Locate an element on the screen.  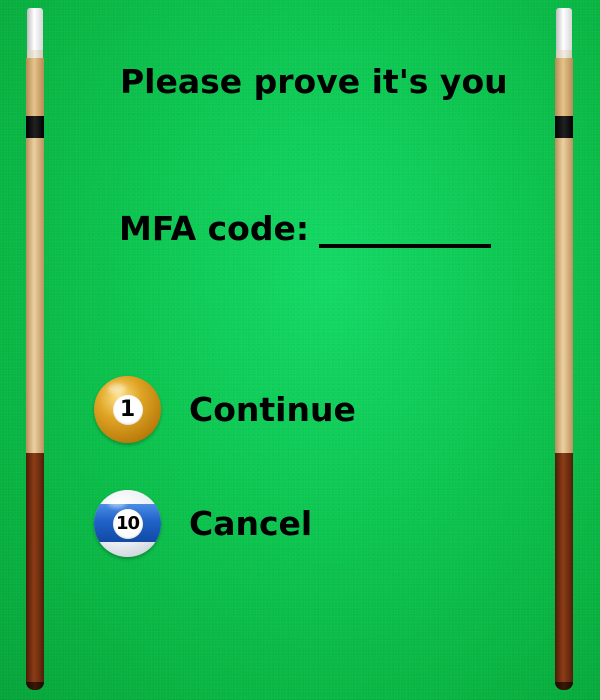
right-pool-cue is located at coordinates (564, 349).